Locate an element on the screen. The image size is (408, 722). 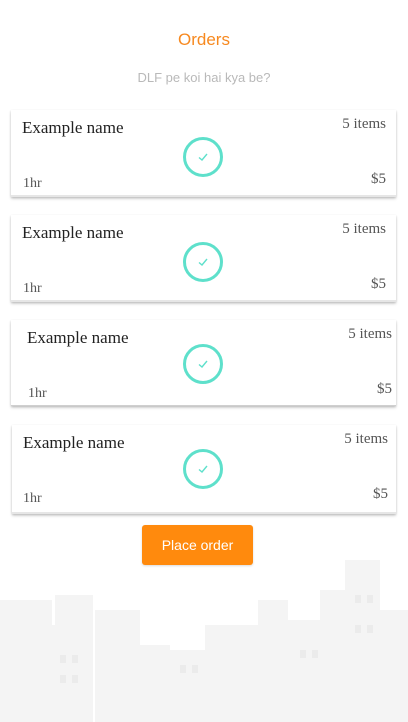
place-order-button: Place order is located at coordinates (197, 545).